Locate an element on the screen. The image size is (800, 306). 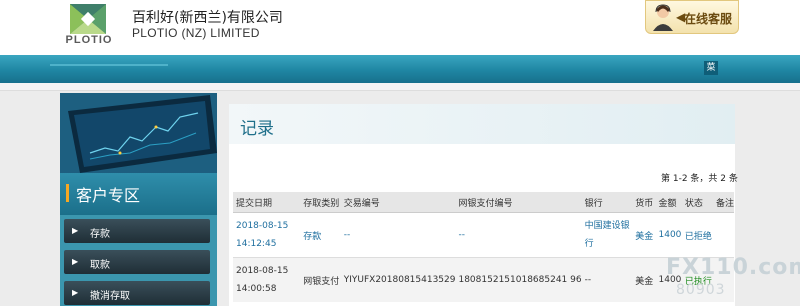
cell-amount: 1400 is located at coordinates (668, 235).